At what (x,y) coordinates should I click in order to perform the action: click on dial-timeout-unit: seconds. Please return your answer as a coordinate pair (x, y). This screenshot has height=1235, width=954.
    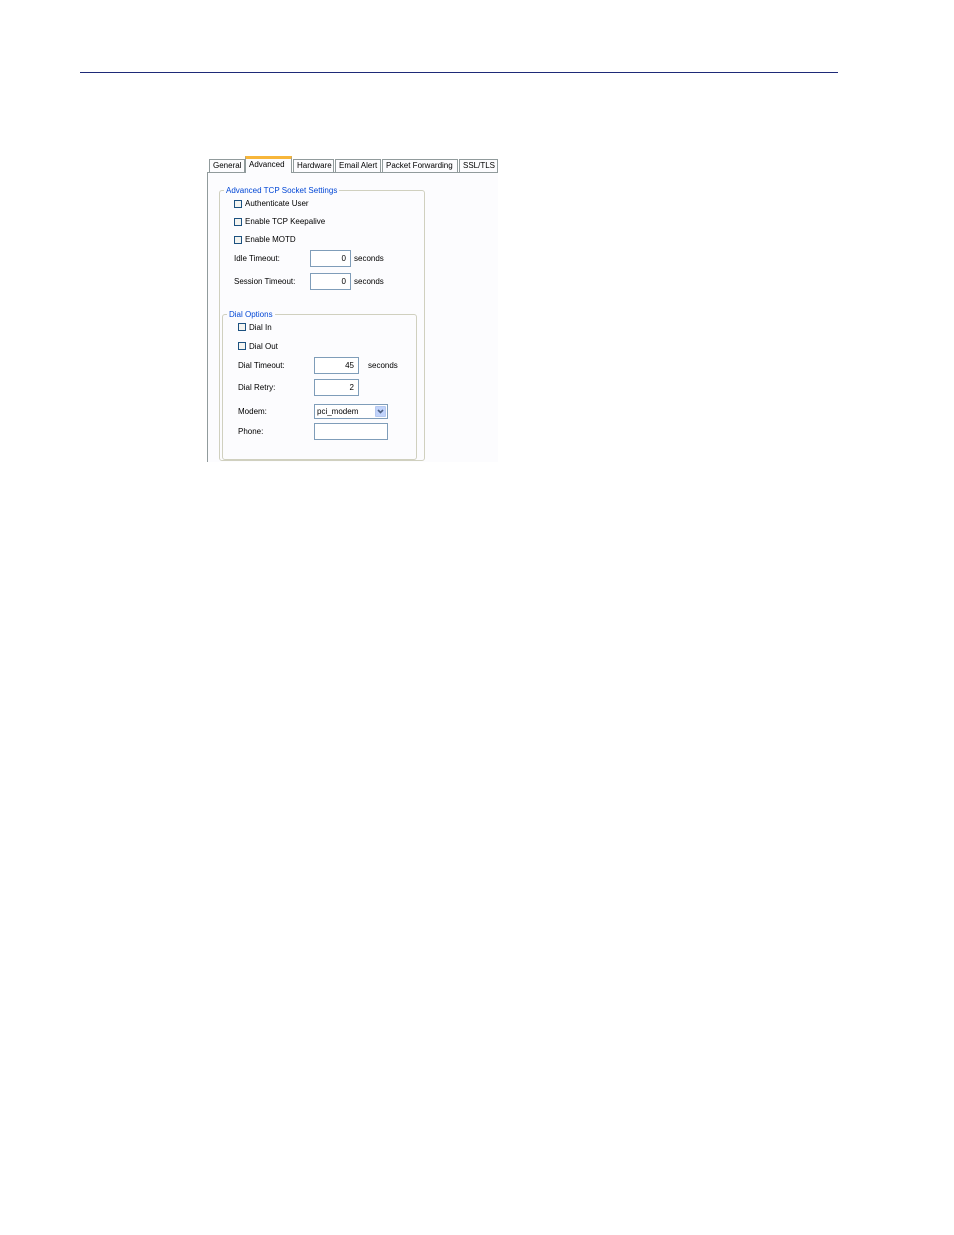
    Looking at the image, I should click on (383, 365).